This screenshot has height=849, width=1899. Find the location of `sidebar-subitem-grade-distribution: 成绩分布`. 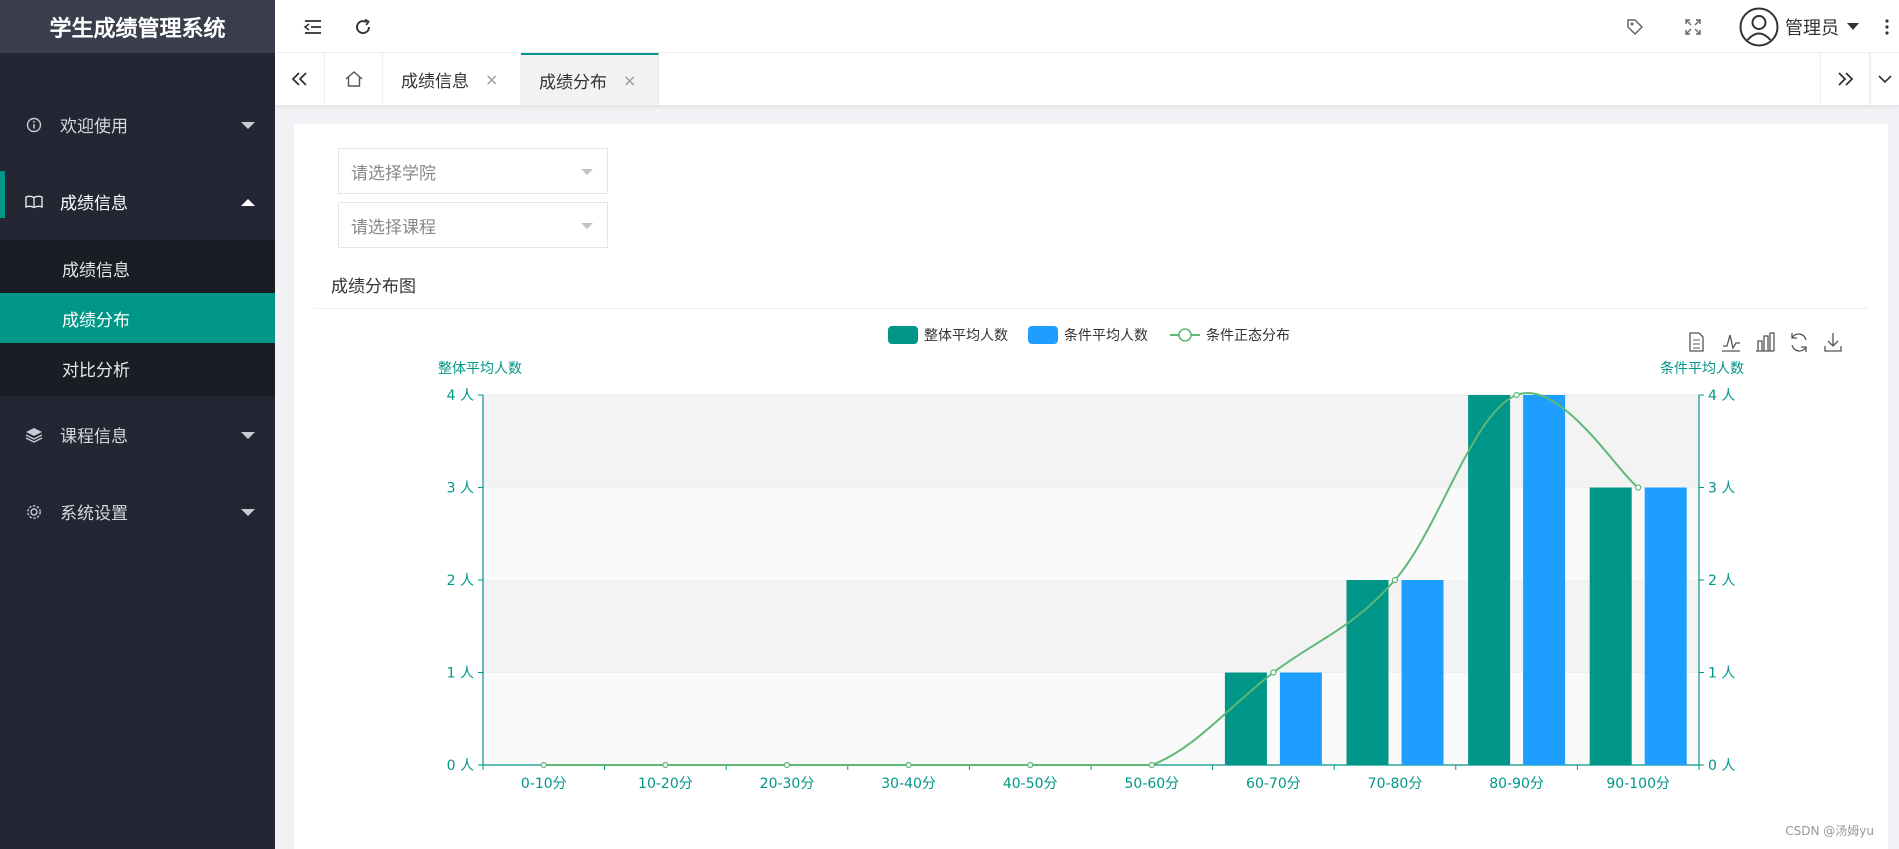

sidebar-subitem-grade-distribution: 成绩分布 is located at coordinates (137, 318).